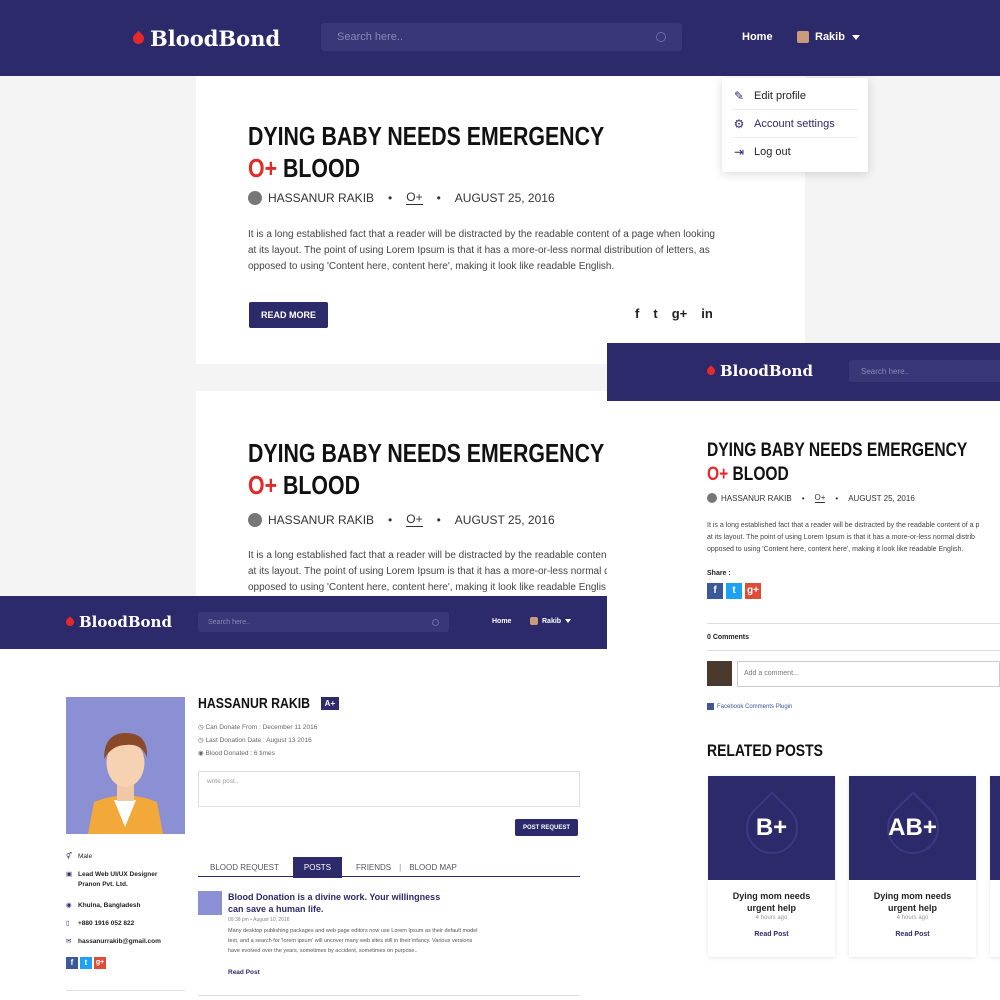  I want to click on user-name: Rakib, so click(552, 621).